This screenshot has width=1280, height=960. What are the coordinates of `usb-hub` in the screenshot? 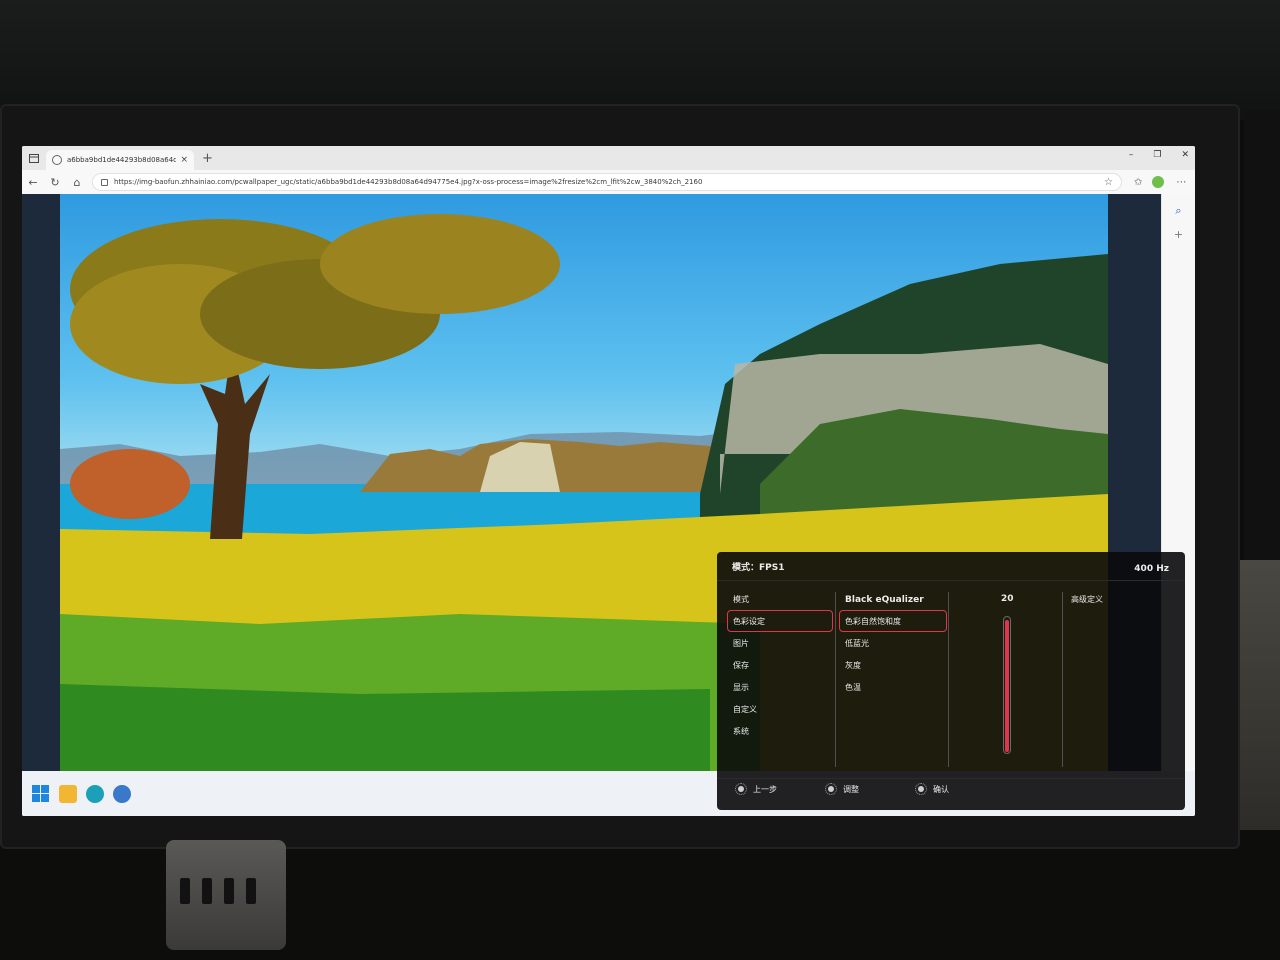 It's located at (226, 895).